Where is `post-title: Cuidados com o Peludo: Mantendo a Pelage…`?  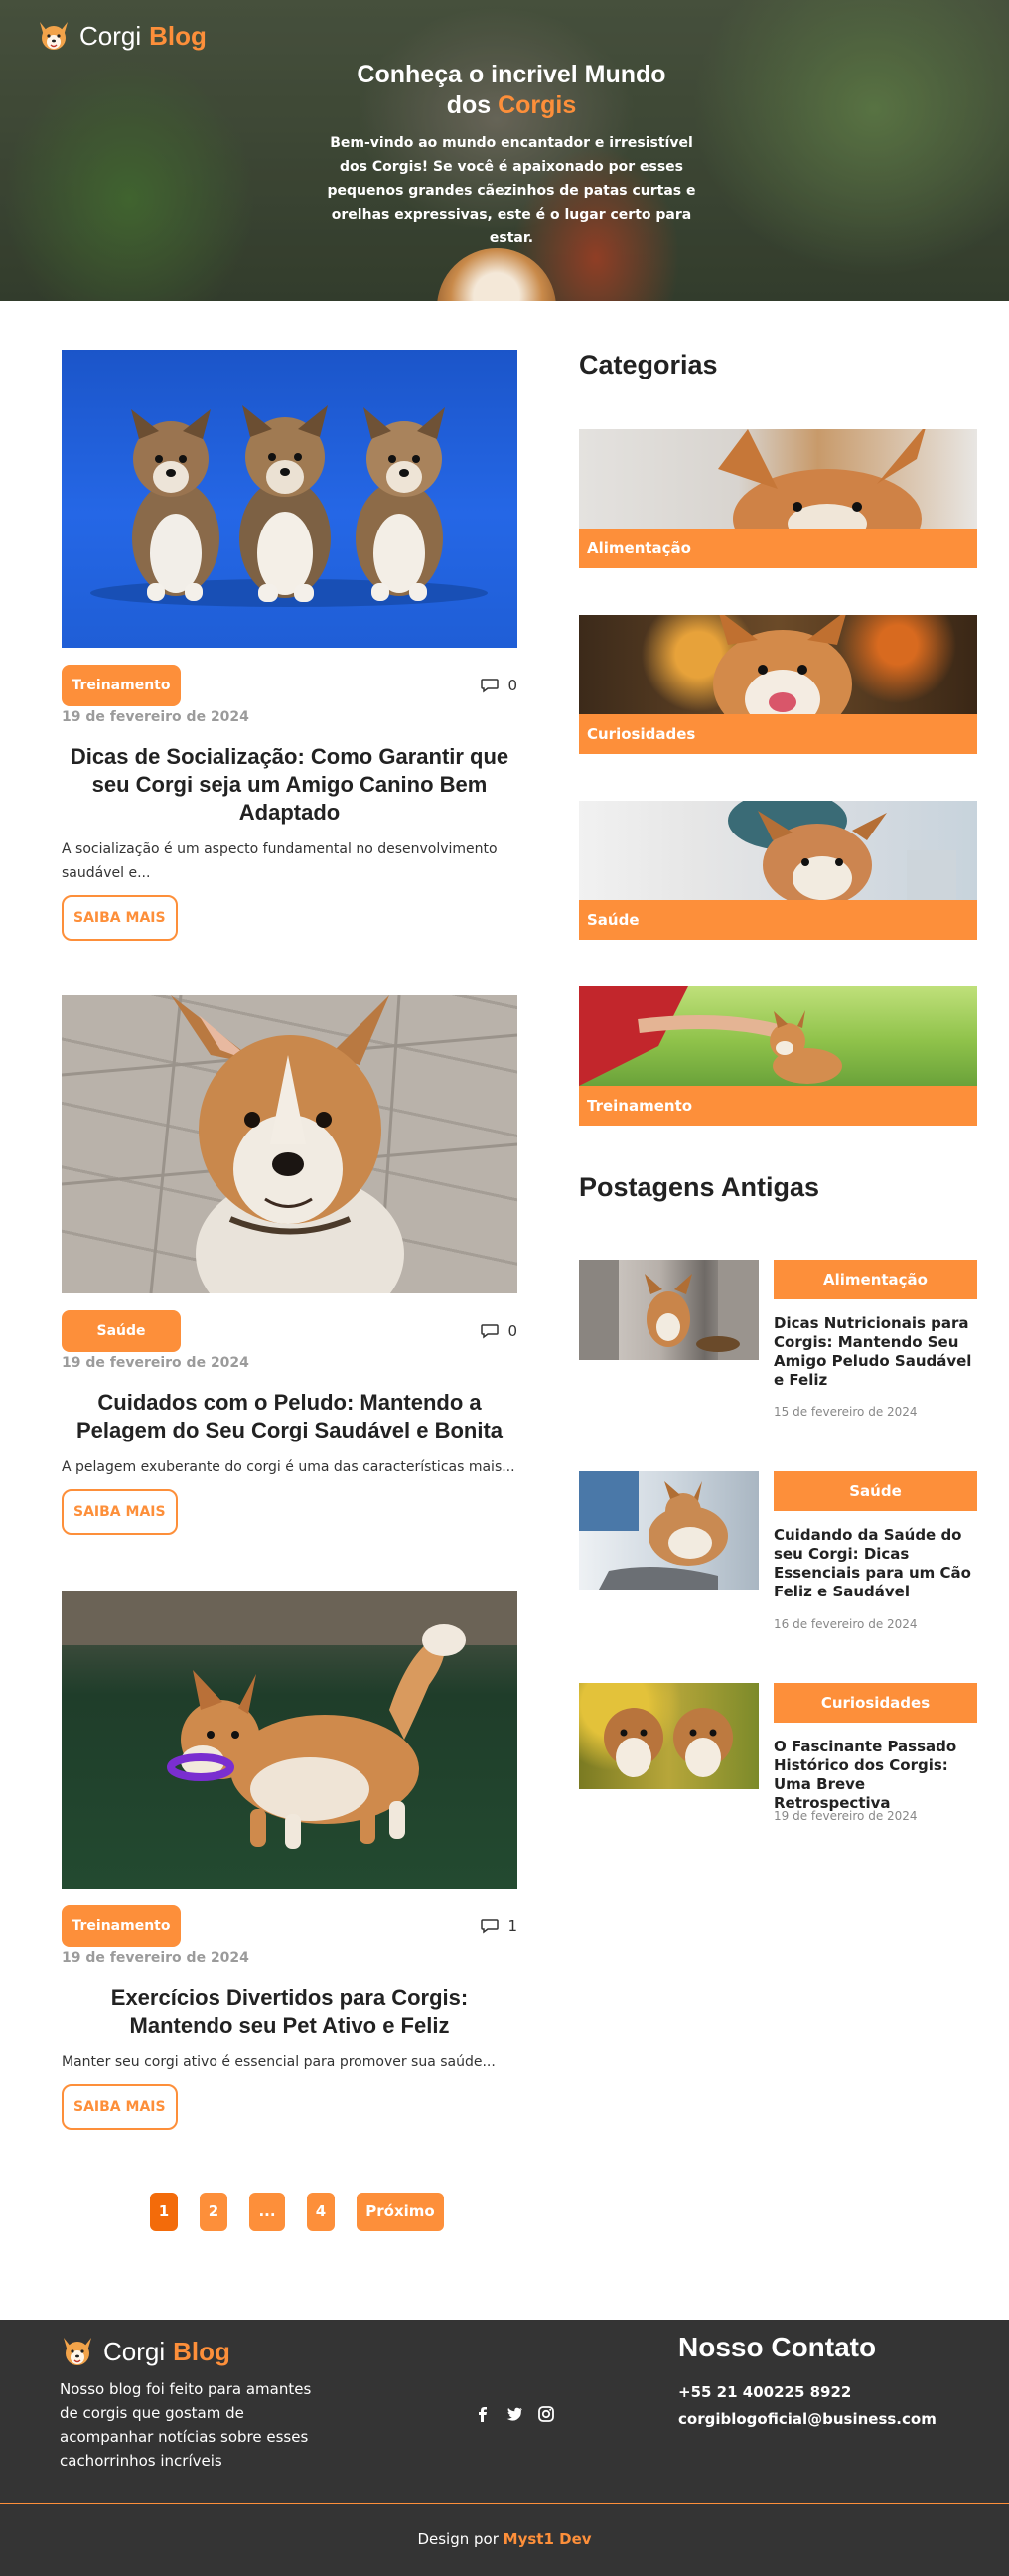
post-title: Cuidados com o Peludo: Mantendo a Pelage… is located at coordinates (289, 1416).